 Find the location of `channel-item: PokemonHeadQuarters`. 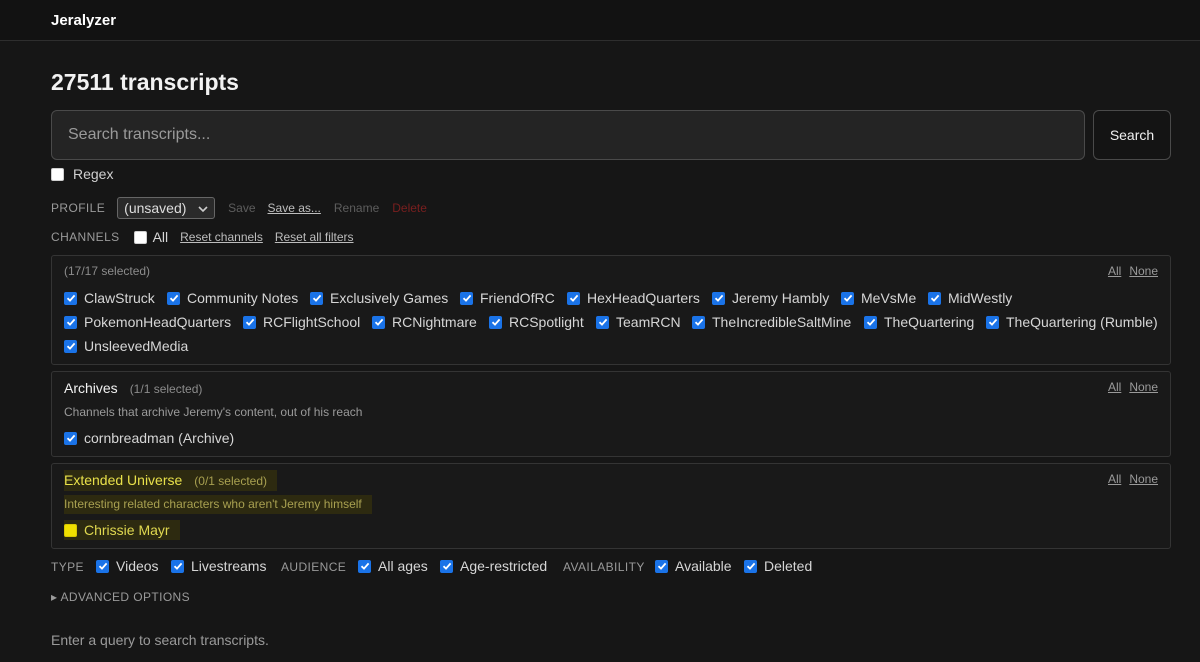

channel-item: PokemonHeadQuarters is located at coordinates (147, 322).